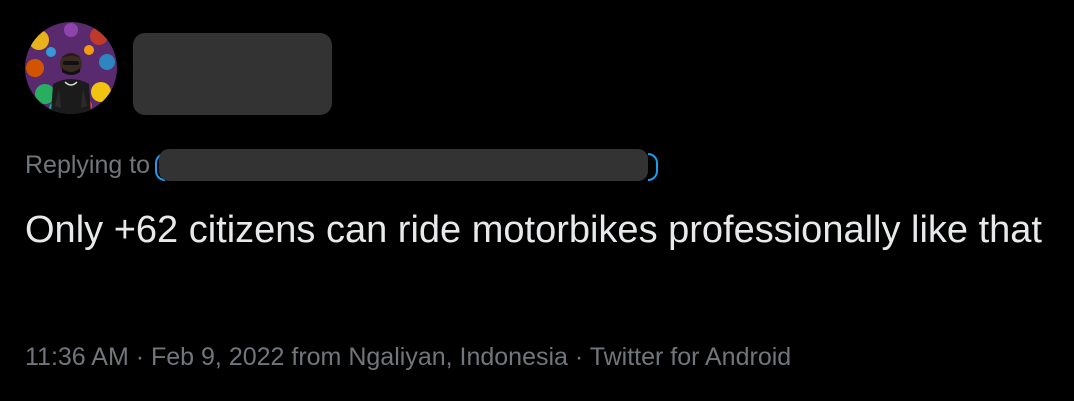 The width and height of the screenshot is (1074, 401). What do you see at coordinates (88, 164) in the screenshot?
I see `replying-to-label: Replying to` at bounding box center [88, 164].